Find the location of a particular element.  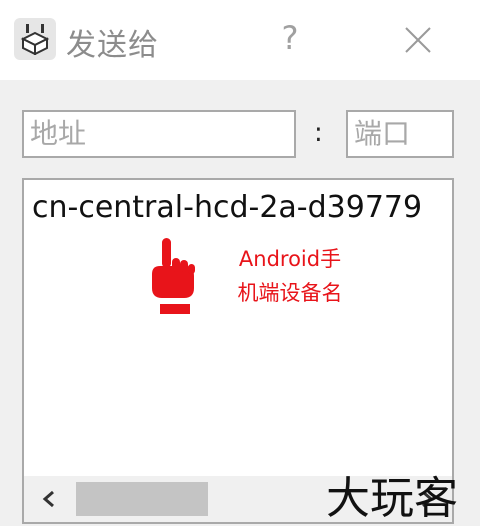

scrollbar-thumb is located at coordinates (142, 499).